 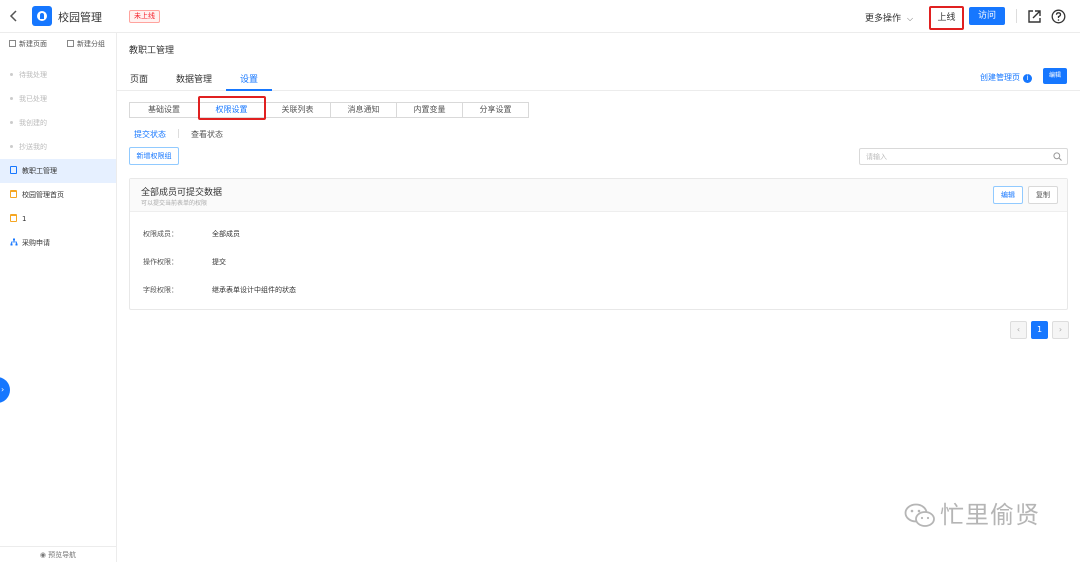 I want to click on app-title: 校园管理, so click(x=80, y=17).